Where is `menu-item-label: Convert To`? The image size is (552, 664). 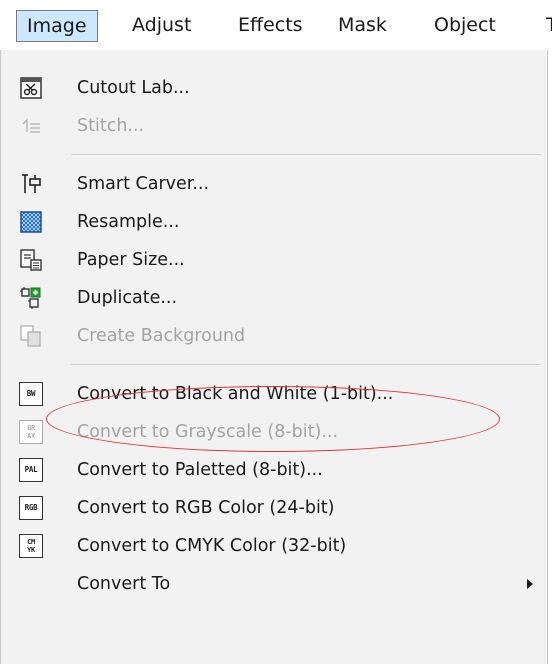 menu-item-label: Convert To is located at coordinates (124, 584).